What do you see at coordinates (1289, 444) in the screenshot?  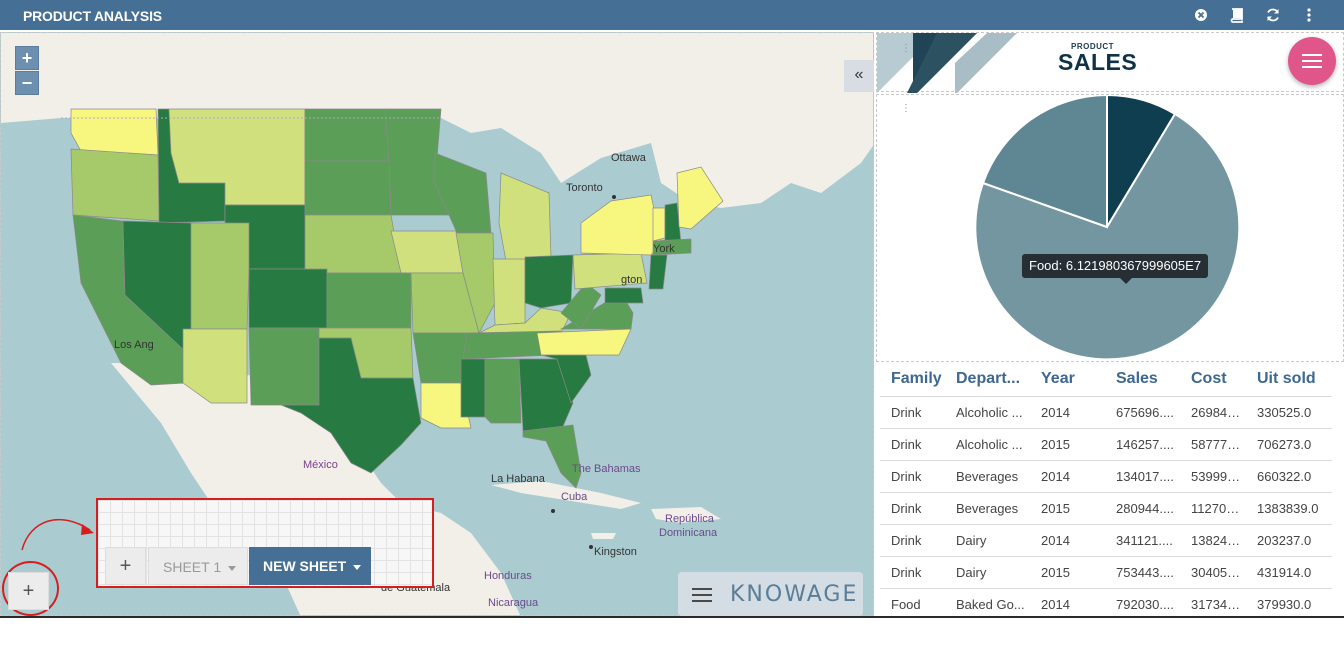 I see `table-cell: 706273.0` at bounding box center [1289, 444].